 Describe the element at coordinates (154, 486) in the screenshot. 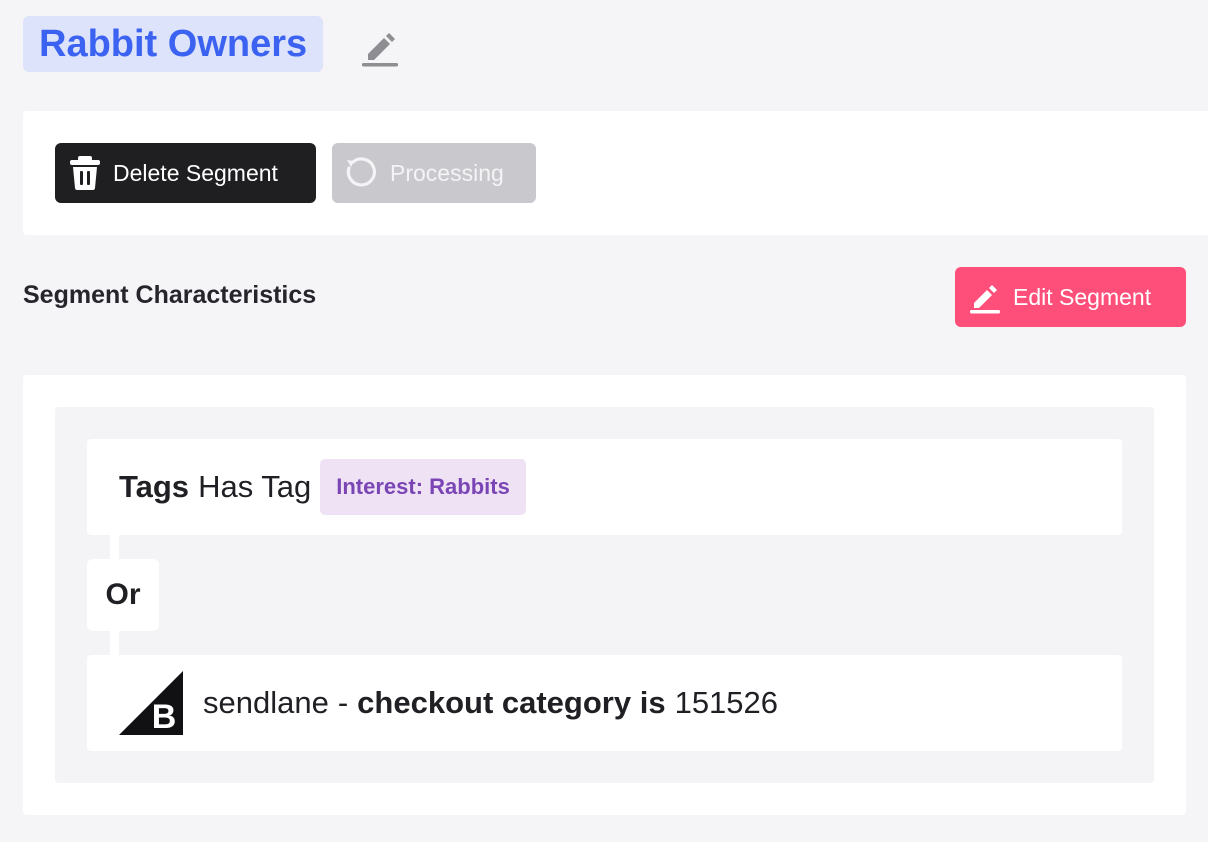

I see `rule-field: Tags` at that location.